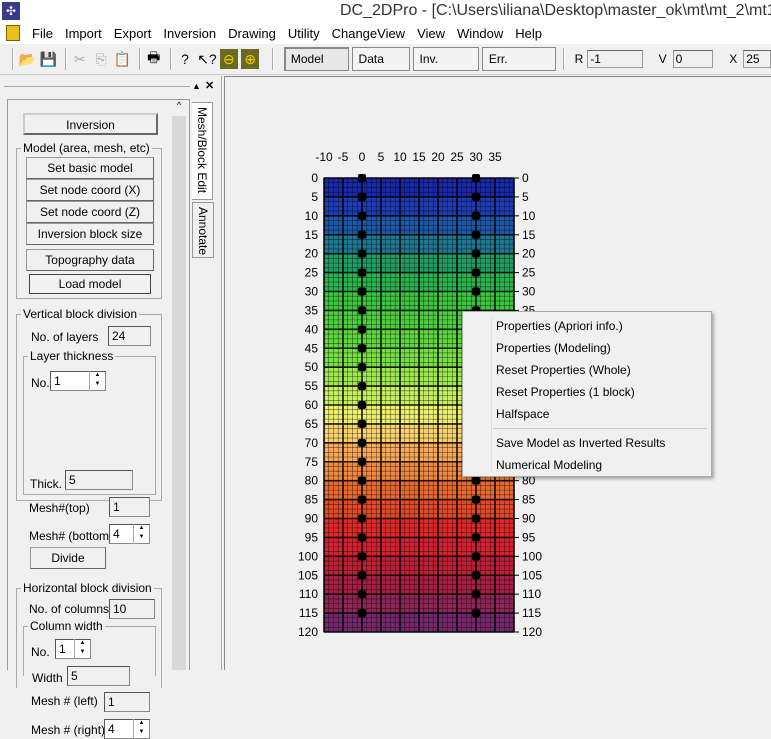  I want to click on depth-tick-label-left: 30, so click(312, 292).